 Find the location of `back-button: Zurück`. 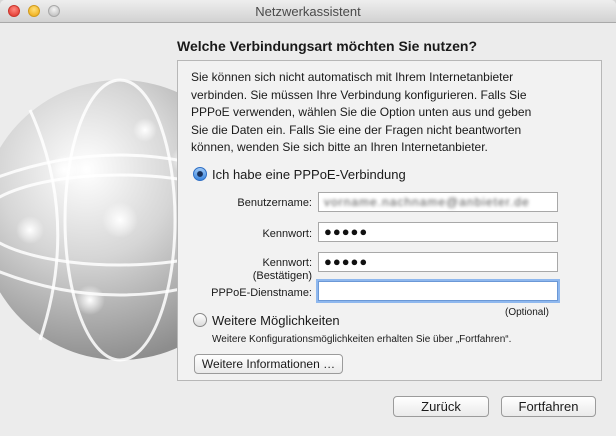

back-button: Zurück is located at coordinates (441, 406).